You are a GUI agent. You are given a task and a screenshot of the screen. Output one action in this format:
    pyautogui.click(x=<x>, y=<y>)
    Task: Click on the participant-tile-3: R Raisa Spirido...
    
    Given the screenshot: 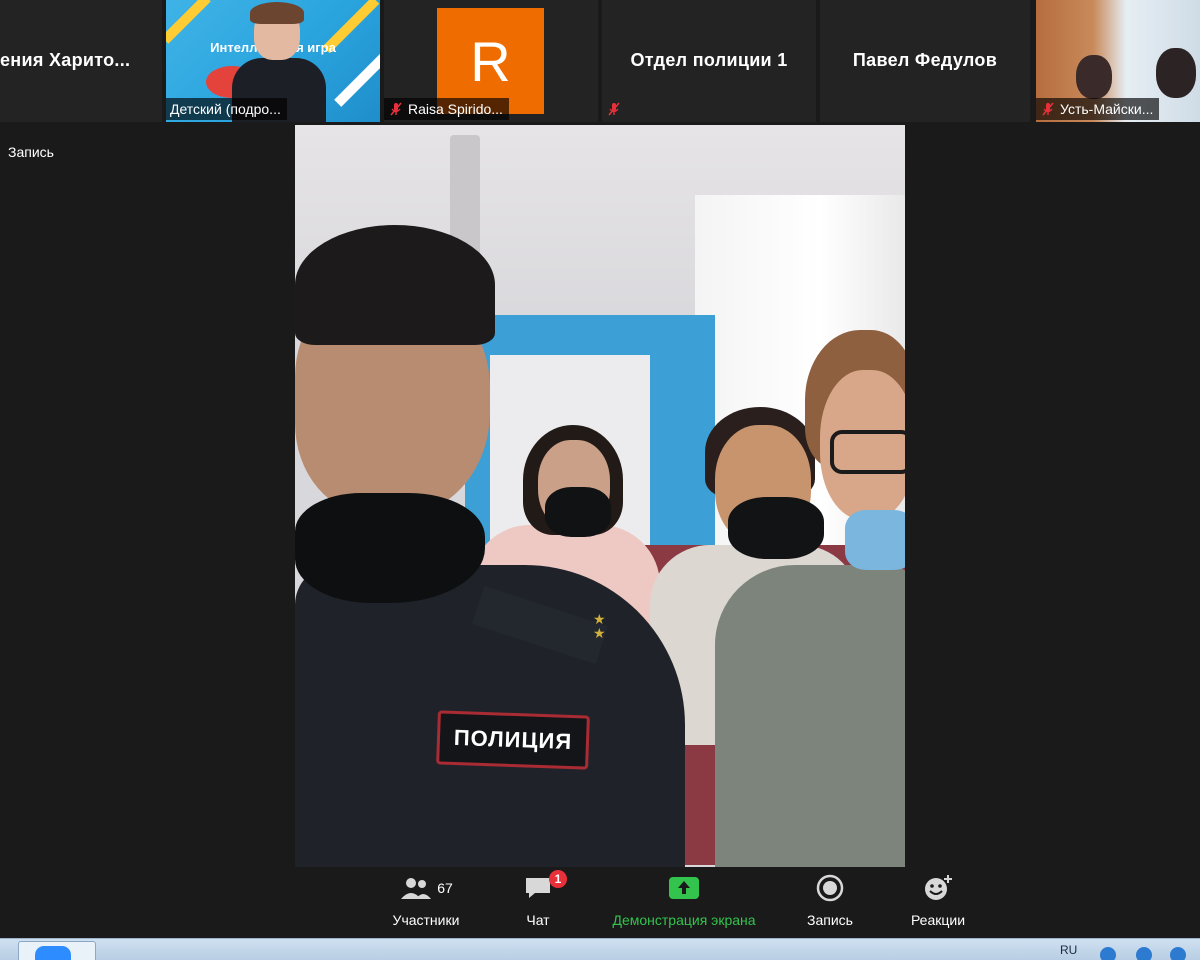 What is the action you would take?
    pyautogui.click(x=491, y=61)
    